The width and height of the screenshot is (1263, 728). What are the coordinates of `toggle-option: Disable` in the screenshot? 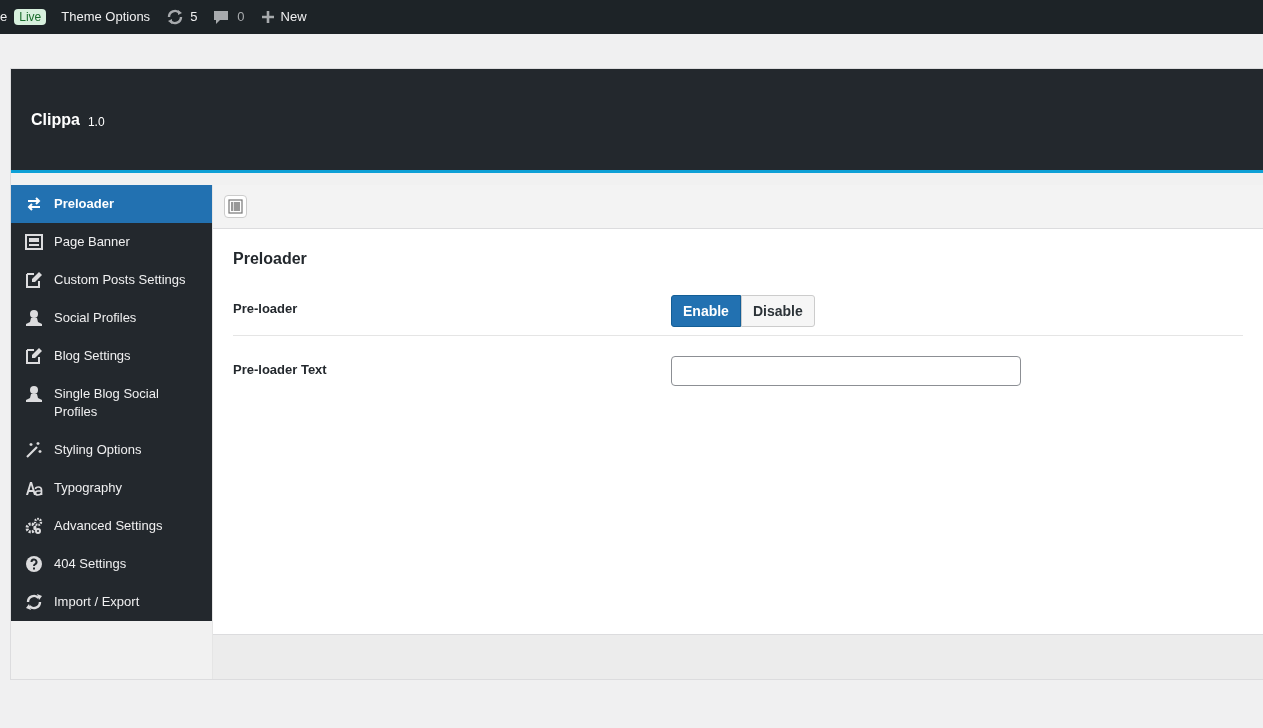 It's located at (777, 311).